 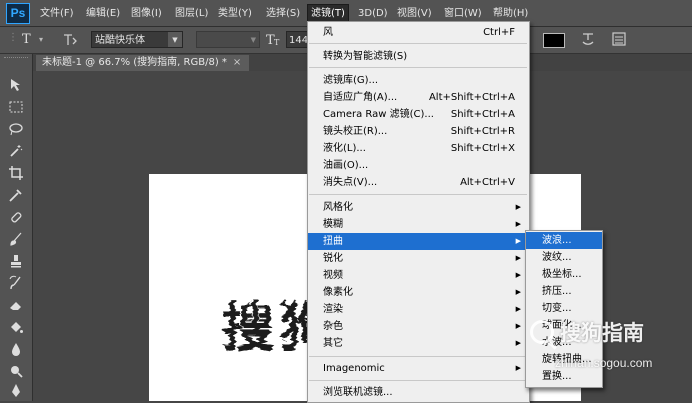 What do you see at coordinates (191, 13) in the screenshot?
I see `menu-layer: 图层(L)` at bounding box center [191, 13].